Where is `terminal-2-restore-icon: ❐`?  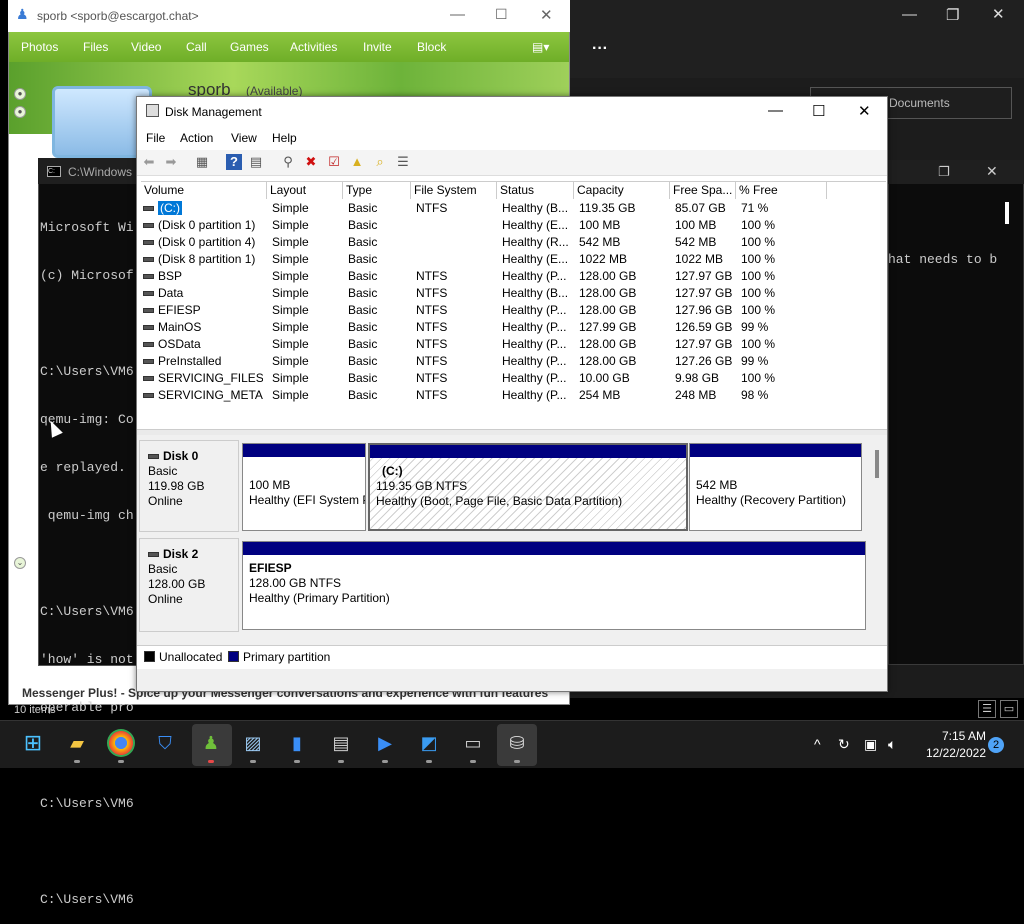 terminal-2-restore-icon: ❐ is located at coordinates (944, 172).